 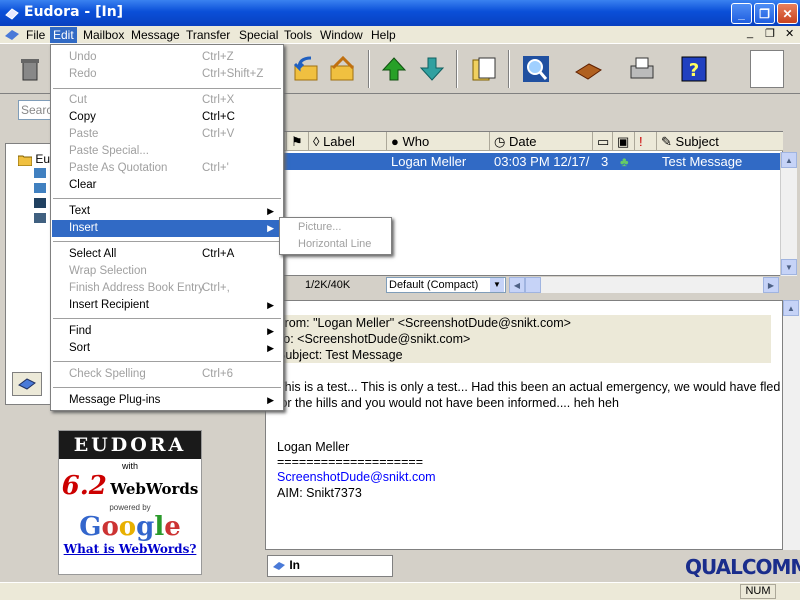 I want to click on menu-transfer: Transfer, so click(x=208, y=35).